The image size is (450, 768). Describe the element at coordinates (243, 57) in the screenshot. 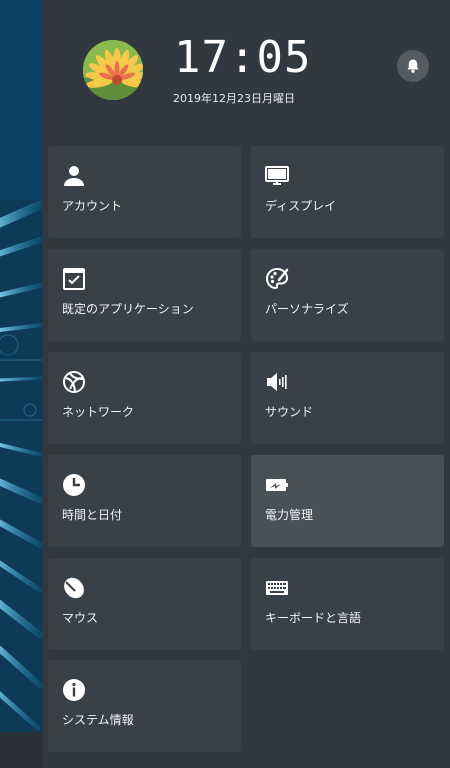

I see `clock-time: 17:05` at that location.